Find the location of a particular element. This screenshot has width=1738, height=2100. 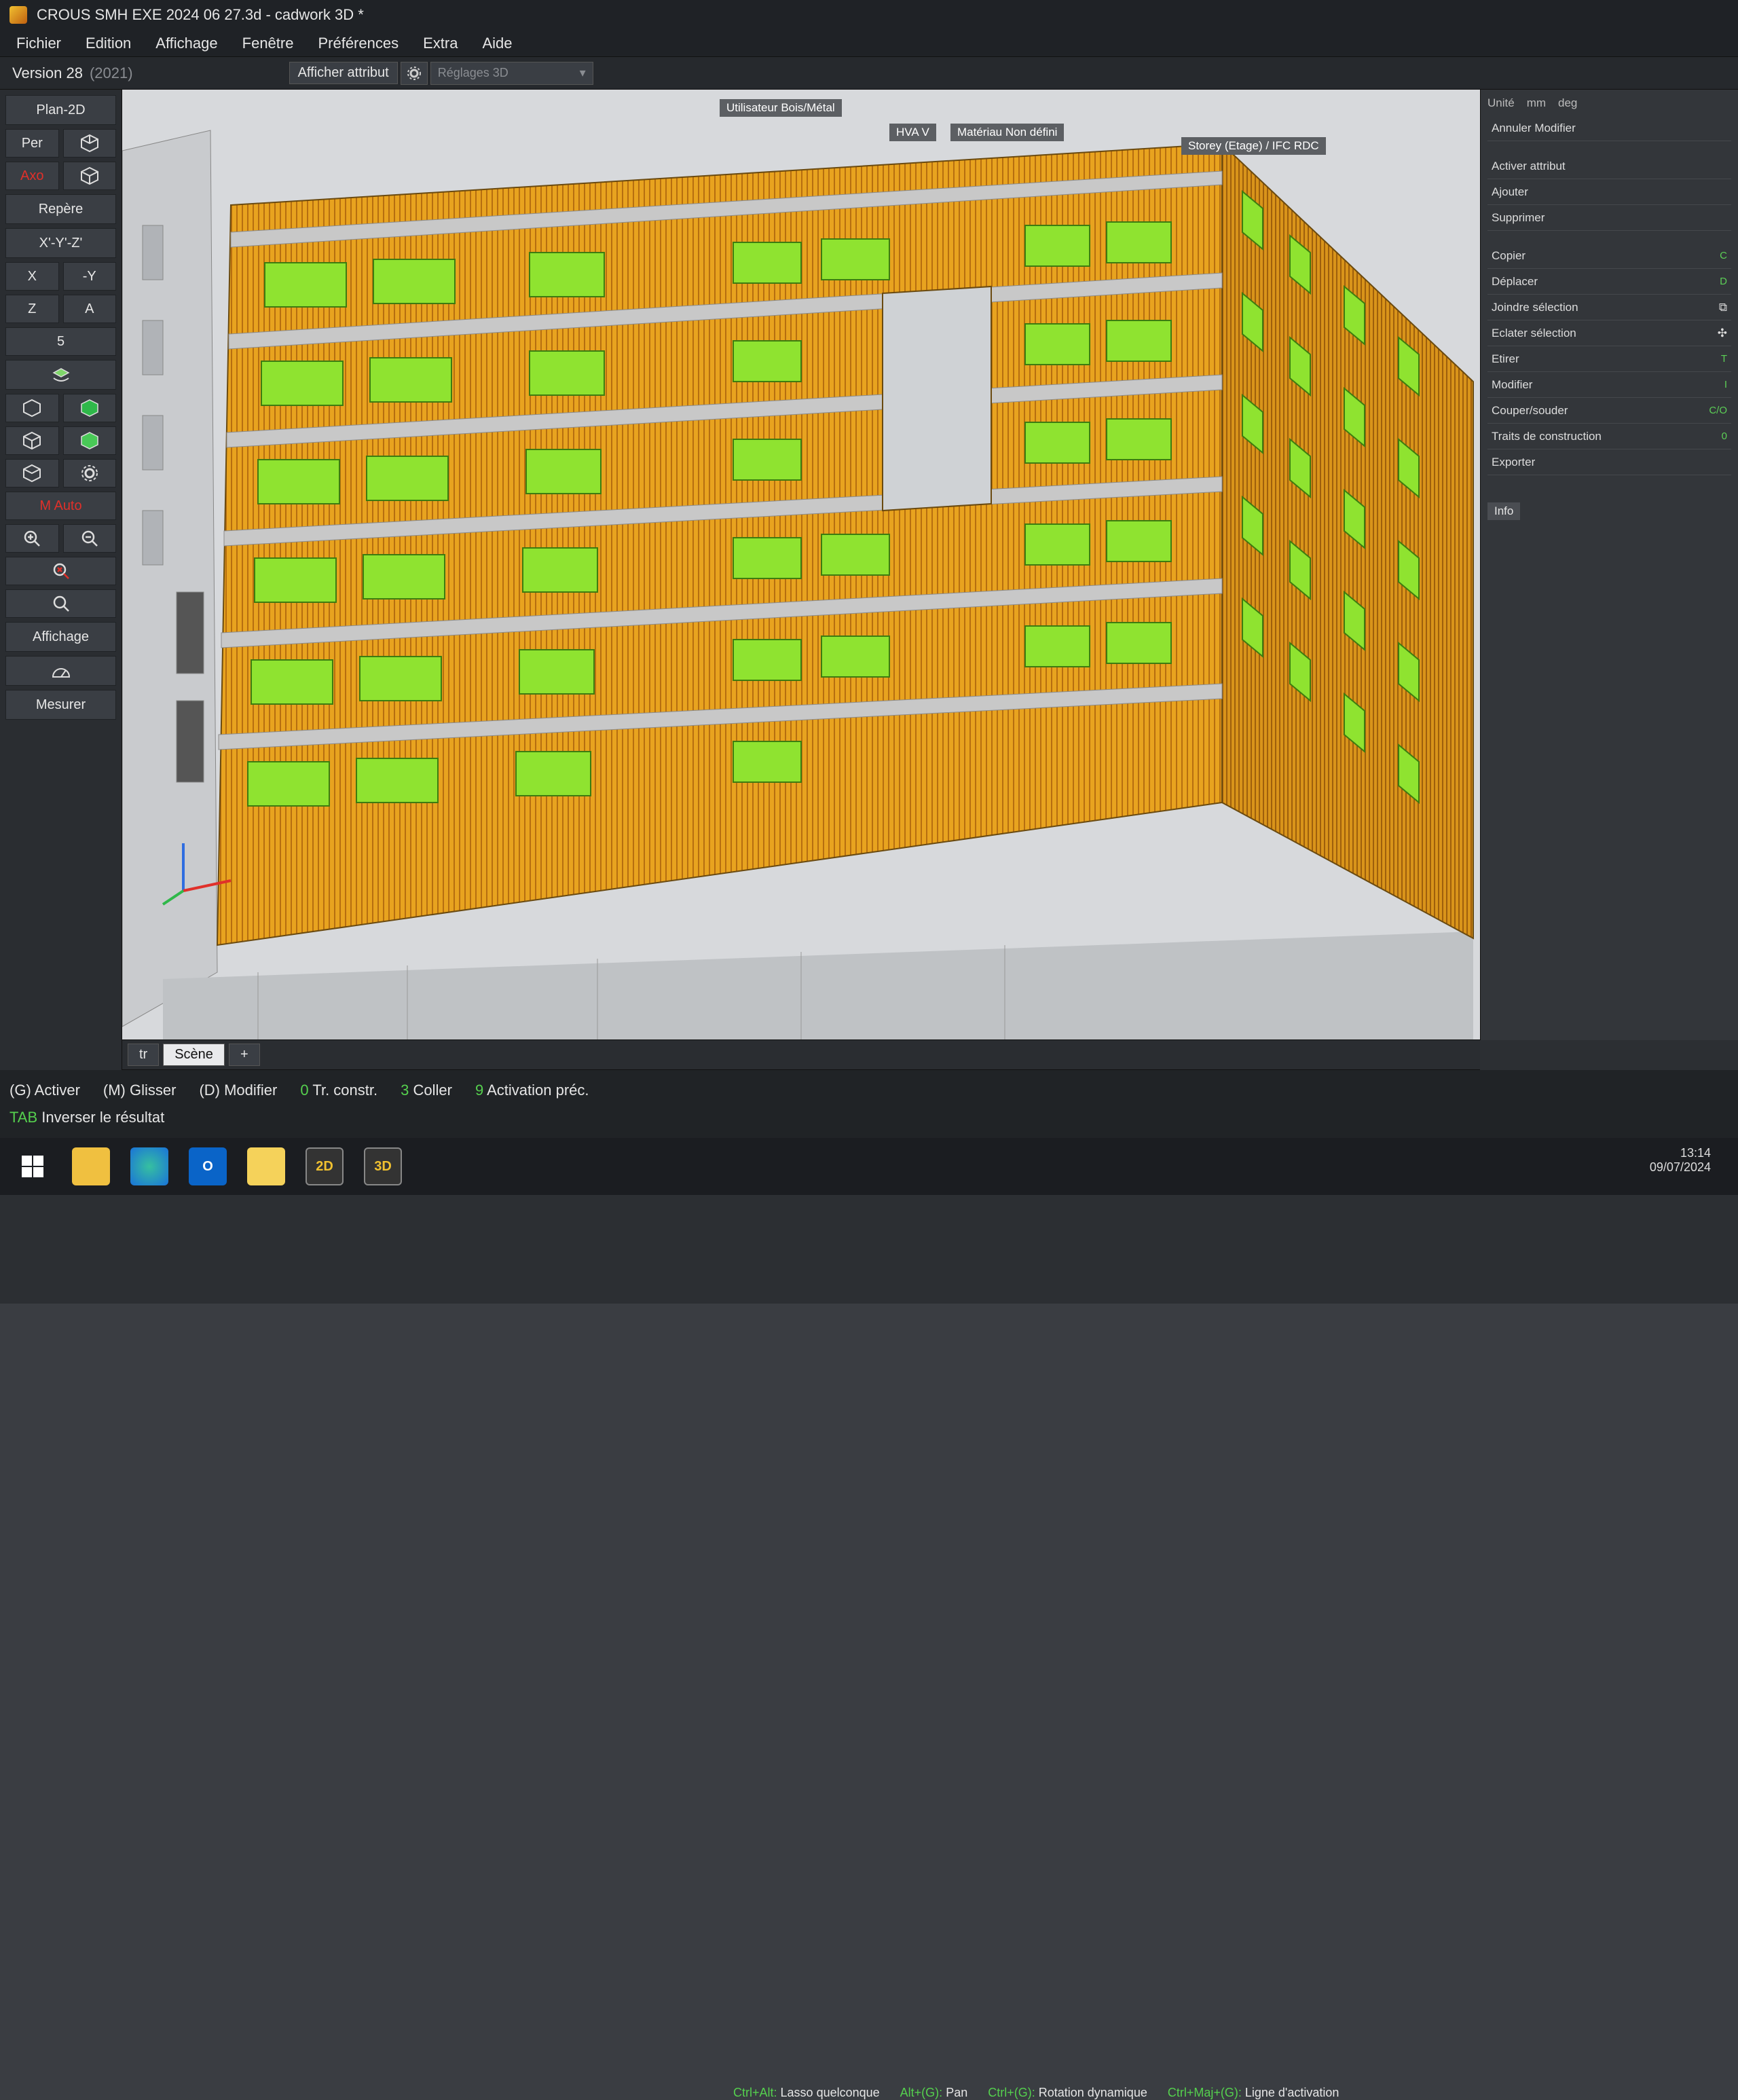

eclater-selection-label: Eclater sélection is located at coordinates (1534, 332).